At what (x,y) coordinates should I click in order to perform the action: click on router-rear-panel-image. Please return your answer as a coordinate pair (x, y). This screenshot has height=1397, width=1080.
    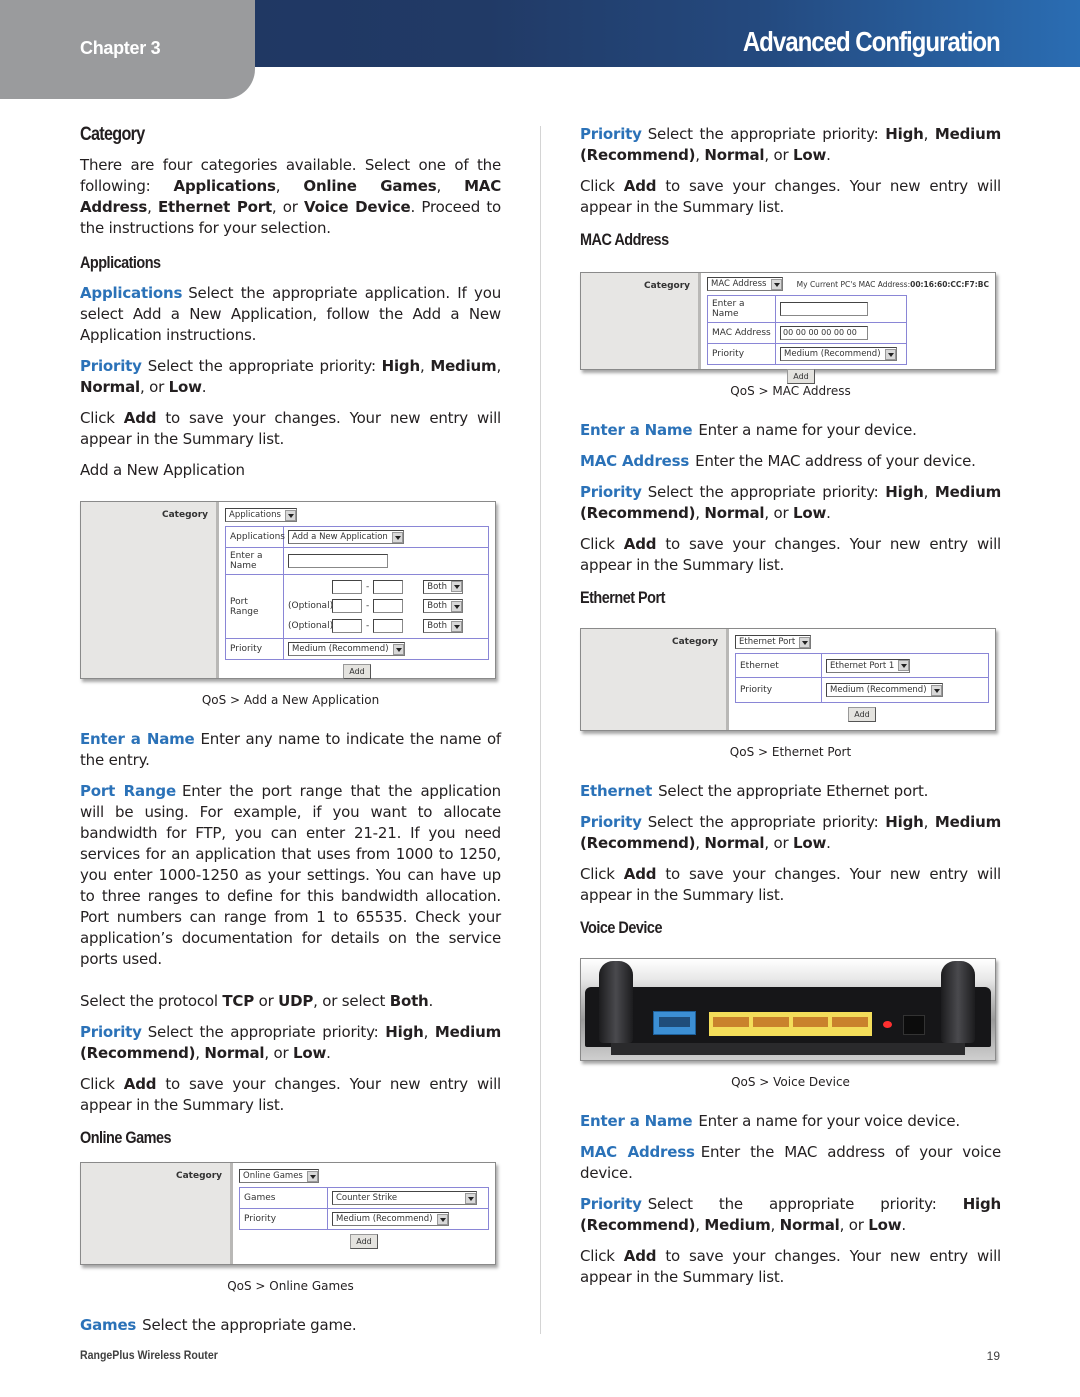
    Looking at the image, I should click on (788, 1009).